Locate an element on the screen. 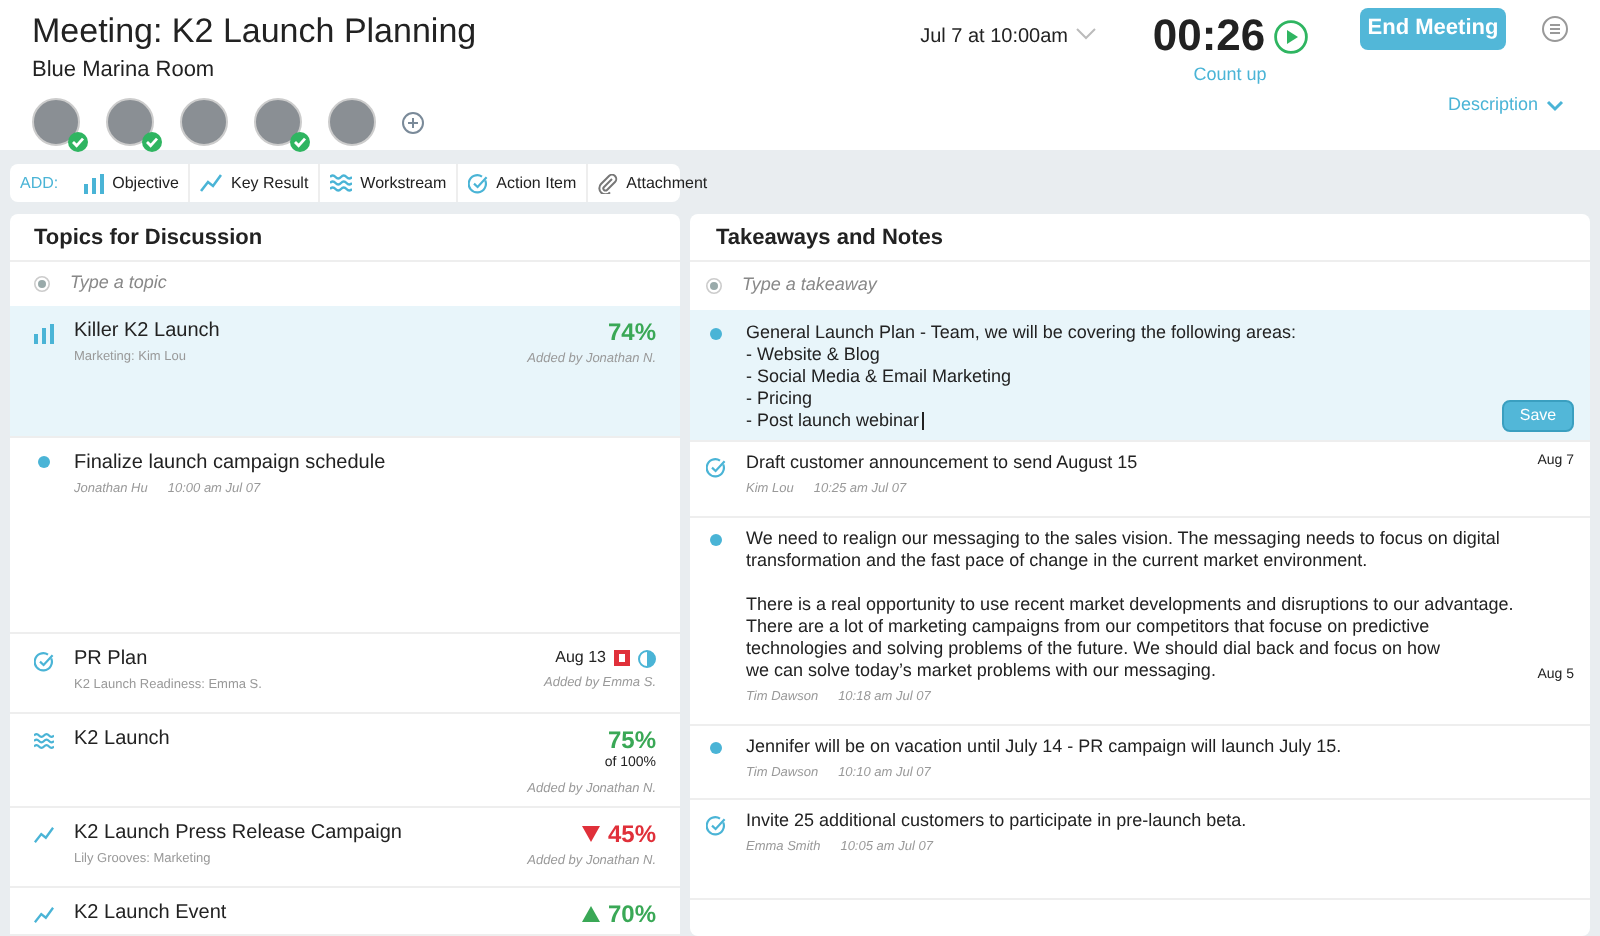  menu-icon is located at coordinates (1555, 29).